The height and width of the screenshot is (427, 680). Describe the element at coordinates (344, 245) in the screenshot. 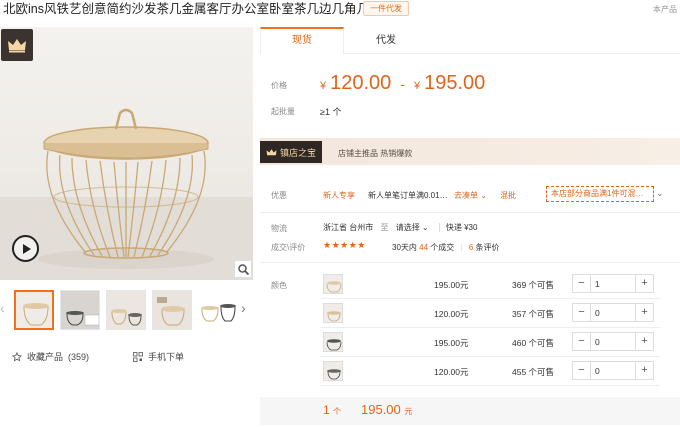

I see `rating-stars: ★★★★★` at that location.